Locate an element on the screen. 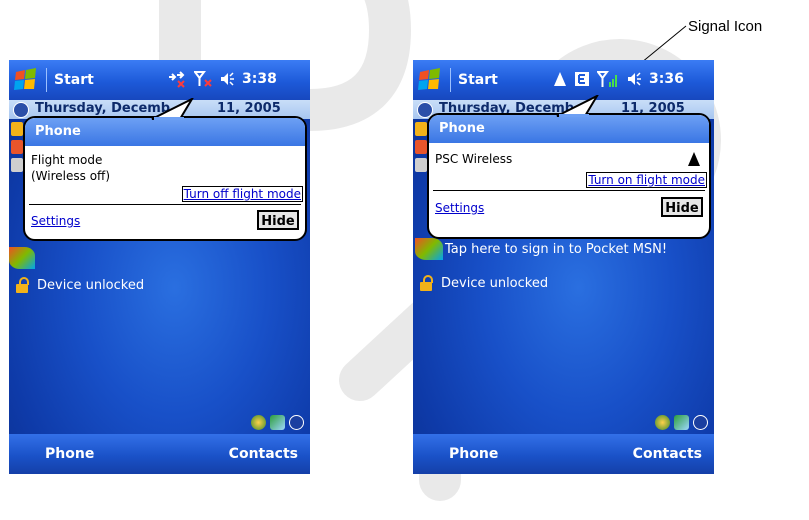  signal-off-icon is located at coordinates (203, 79).